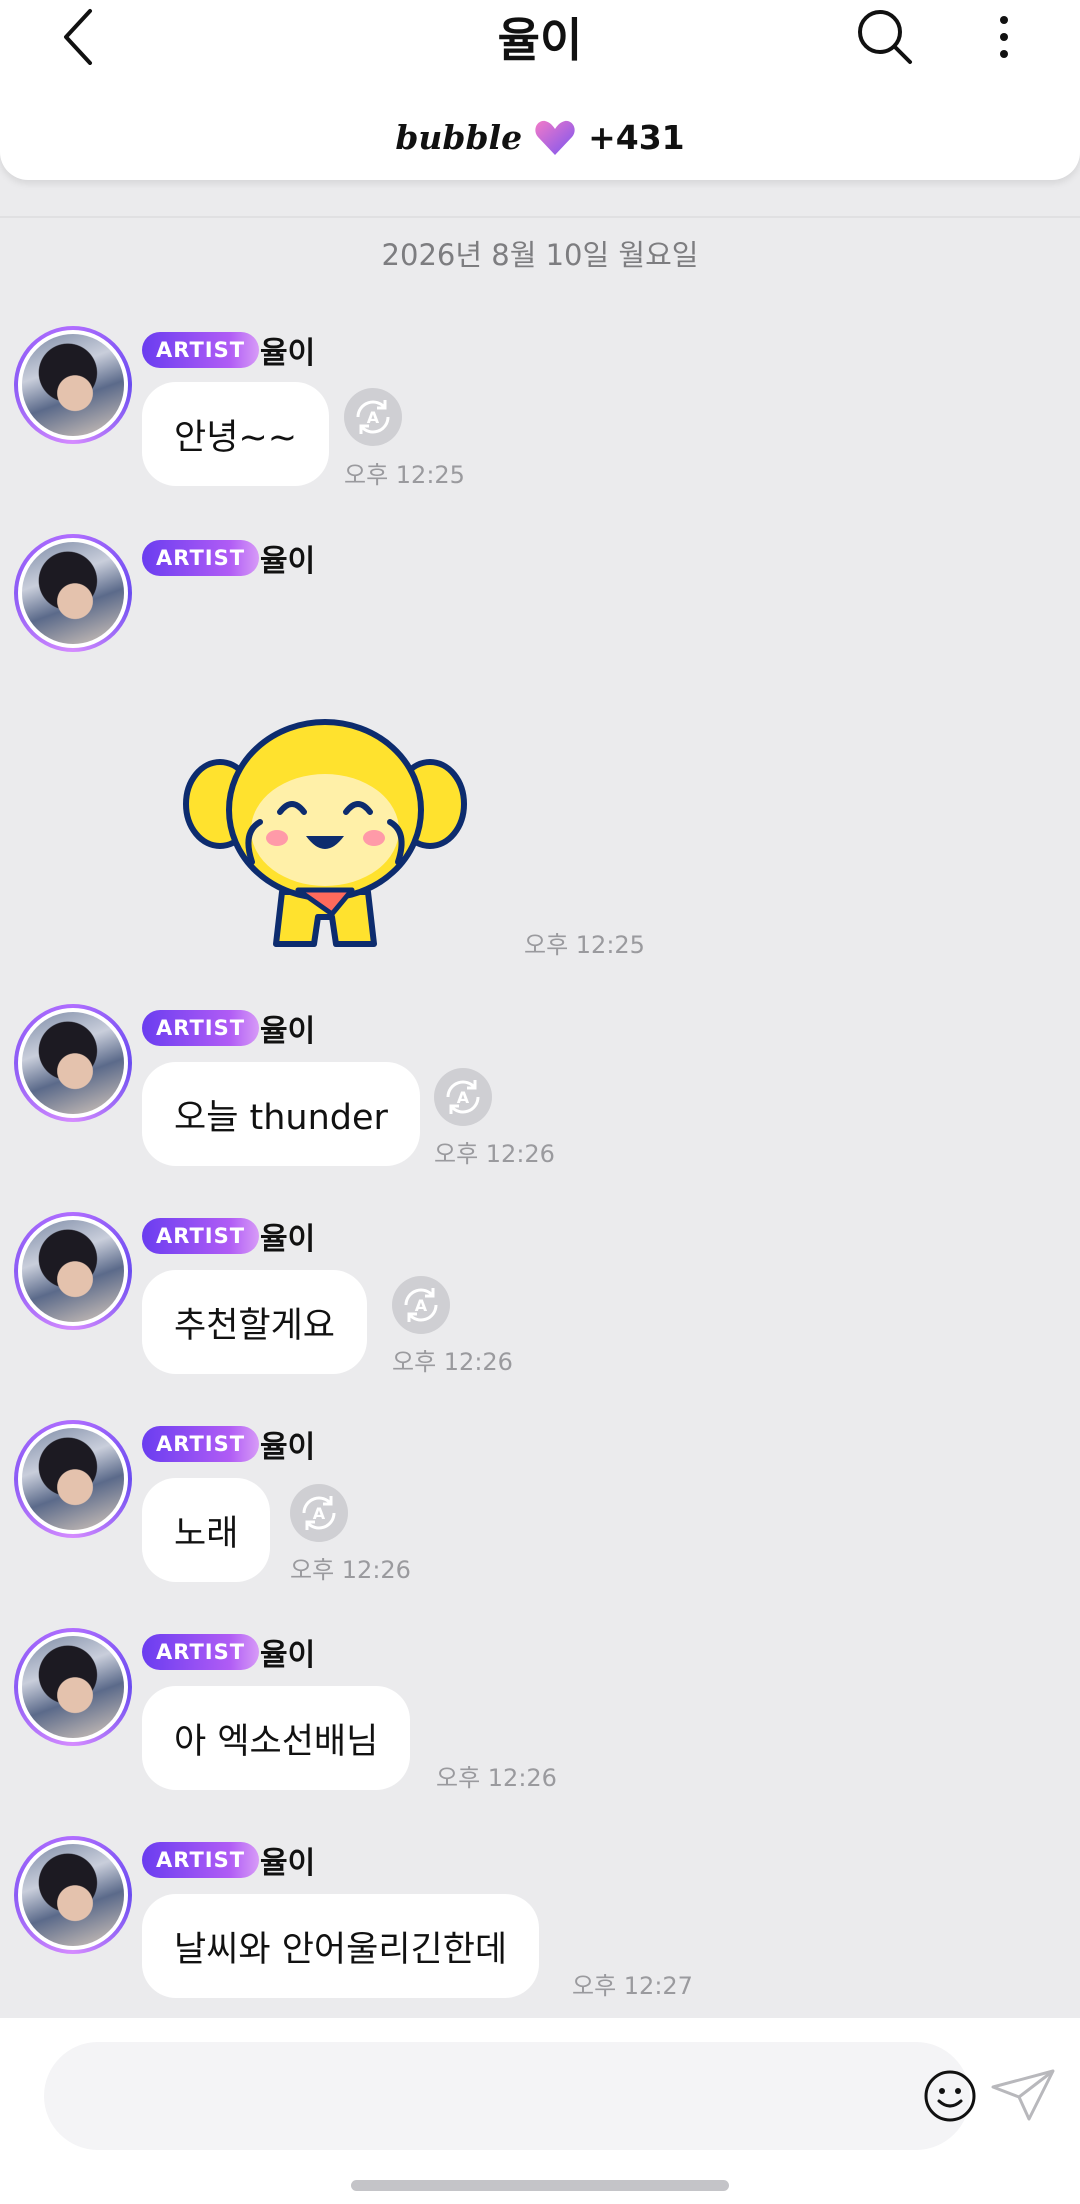 Image resolution: width=1080 pixels, height=2204 pixels. I want to click on send-button, so click(1023, 2095).